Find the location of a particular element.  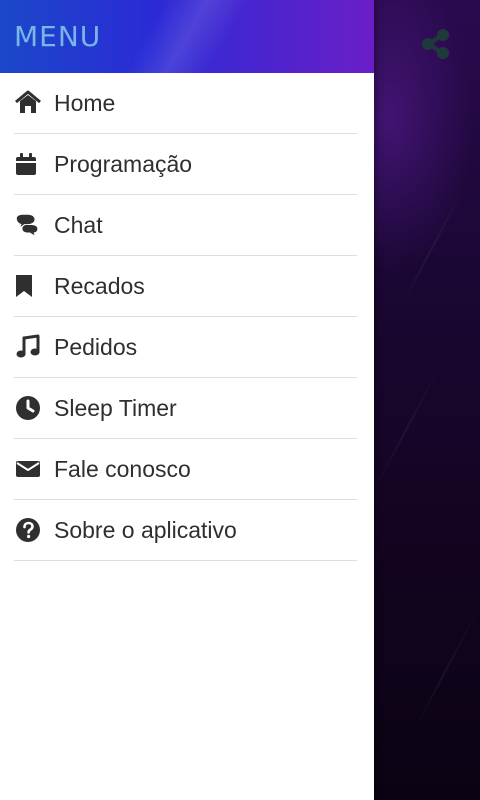

menu-item-label: Chat is located at coordinates (78, 224).